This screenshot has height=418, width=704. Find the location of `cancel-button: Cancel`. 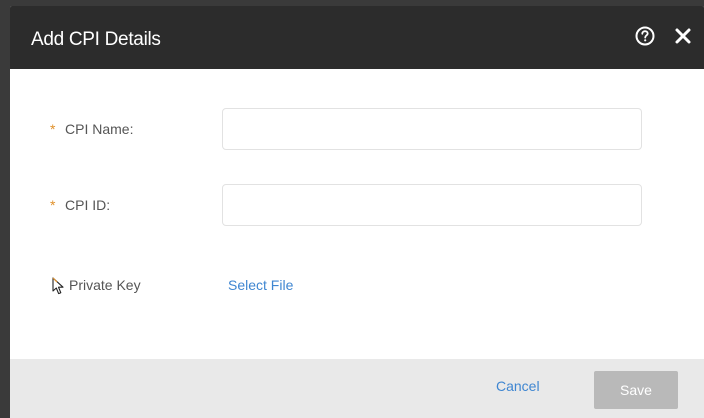

cancel-button: Cancel is located at coordinates (518, 386).